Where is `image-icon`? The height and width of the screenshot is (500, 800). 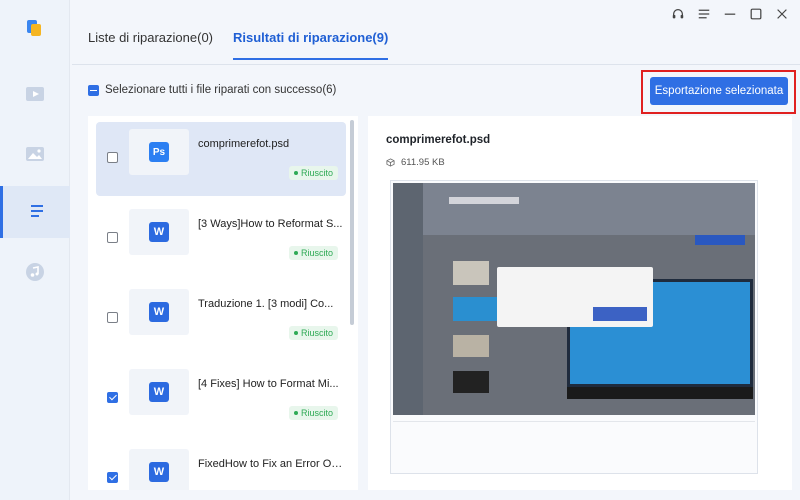 image-icon is located at coordinates (35, 154).